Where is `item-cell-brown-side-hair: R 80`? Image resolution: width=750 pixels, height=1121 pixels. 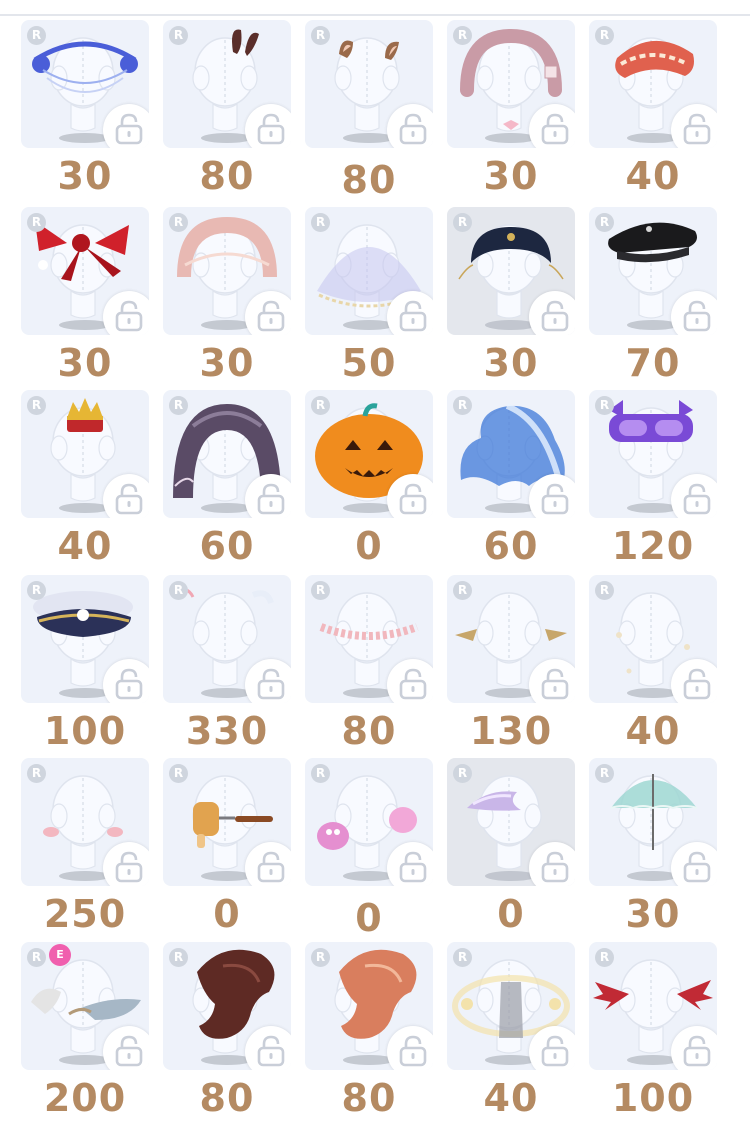
item-cell-brown-side-hair: R 80 is located at coordinates (227, 1031).